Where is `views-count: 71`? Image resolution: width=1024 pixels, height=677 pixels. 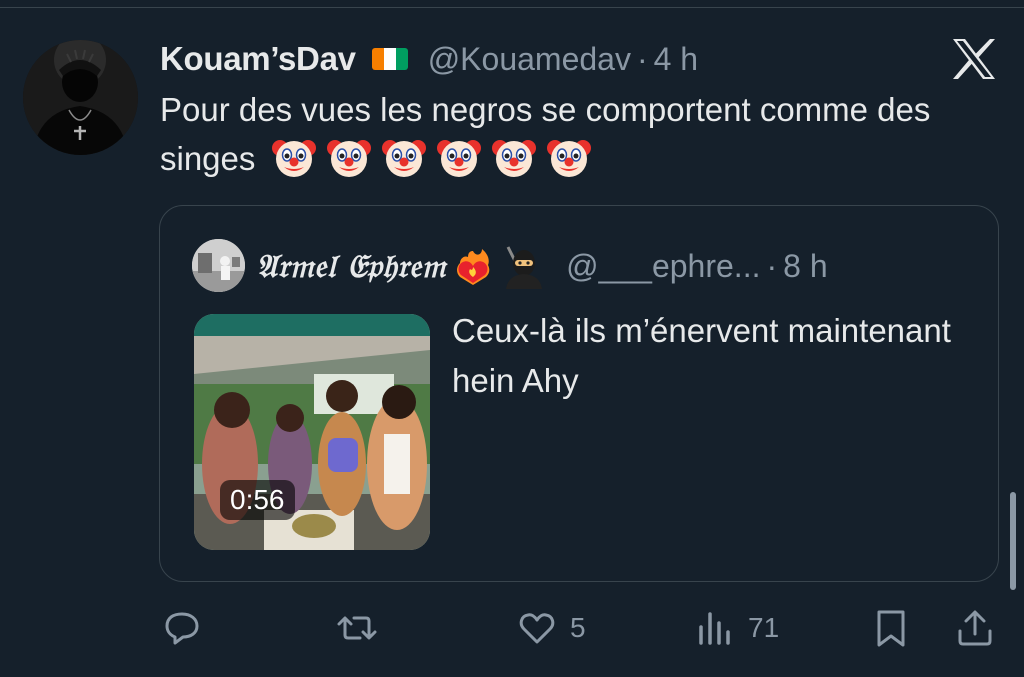
views-count: 71 is located at coordinates (764, 627).